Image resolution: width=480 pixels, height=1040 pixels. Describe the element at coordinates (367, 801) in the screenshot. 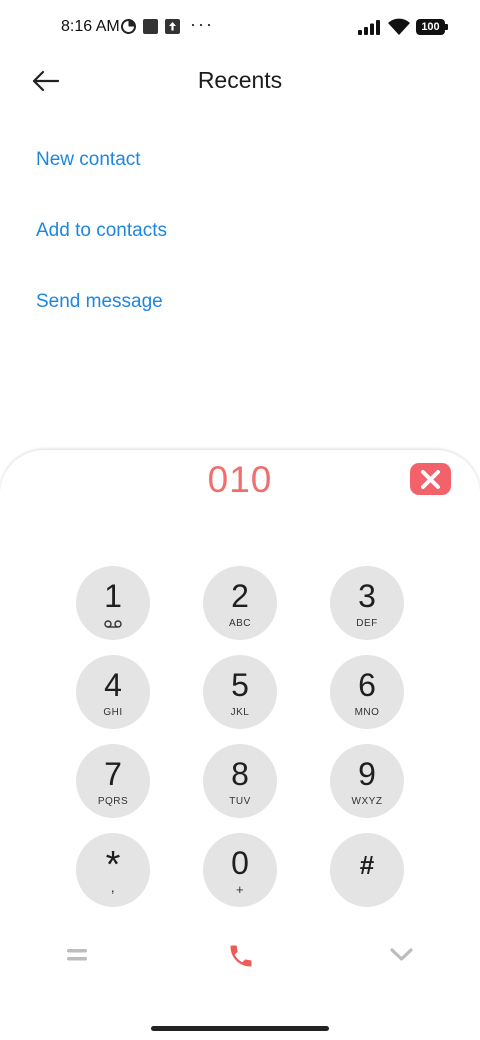

I see `key-letters: WXYZ` at that location.